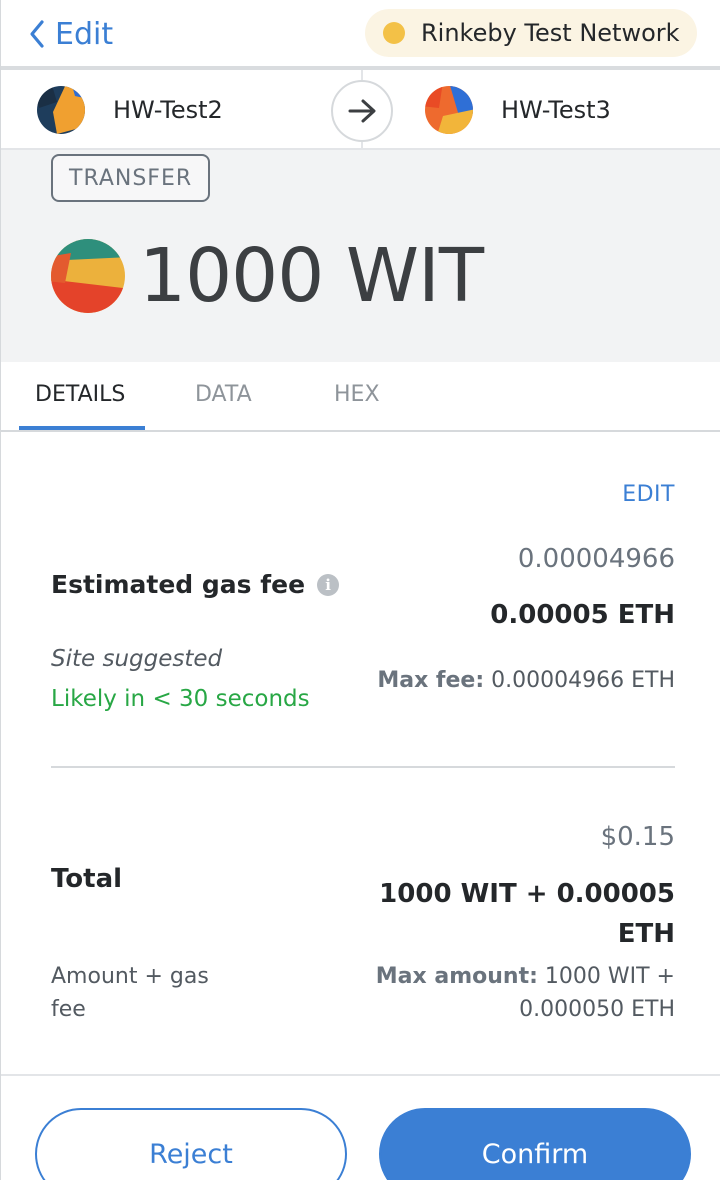  I want to click on arrow-right-icon, so click(362, 111).